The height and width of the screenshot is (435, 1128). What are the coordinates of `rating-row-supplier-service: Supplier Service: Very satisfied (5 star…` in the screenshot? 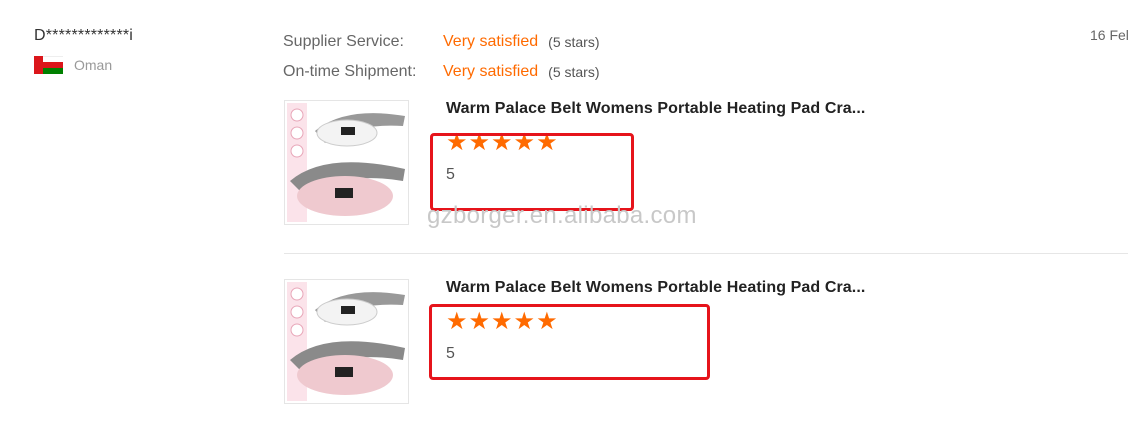 It's located at (441, 42).